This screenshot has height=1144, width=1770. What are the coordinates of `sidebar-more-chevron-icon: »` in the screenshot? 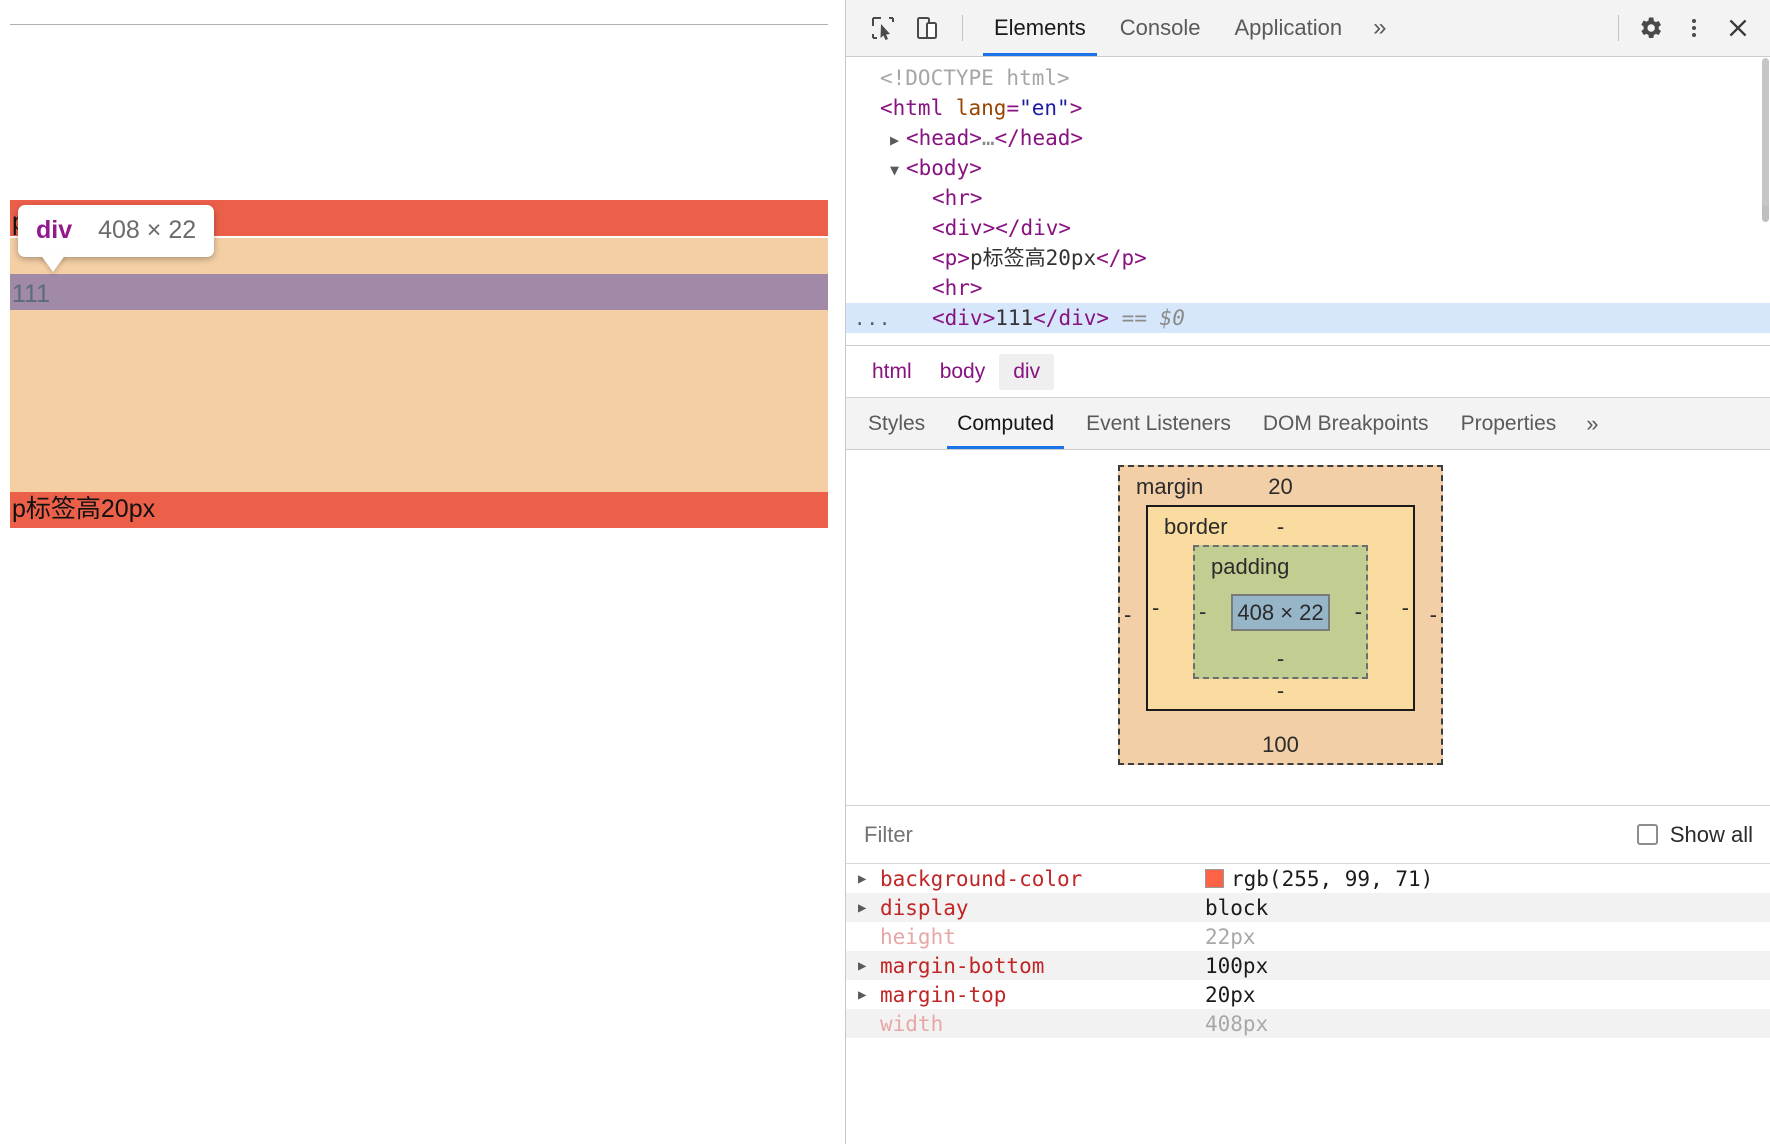 It's located at (1592, 423).